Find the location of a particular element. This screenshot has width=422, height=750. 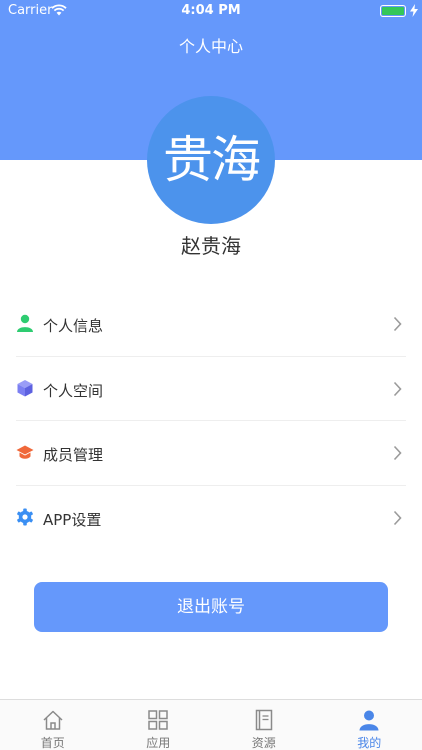

menu-item-label: 个人信息 is located at coordinates (73, 326).